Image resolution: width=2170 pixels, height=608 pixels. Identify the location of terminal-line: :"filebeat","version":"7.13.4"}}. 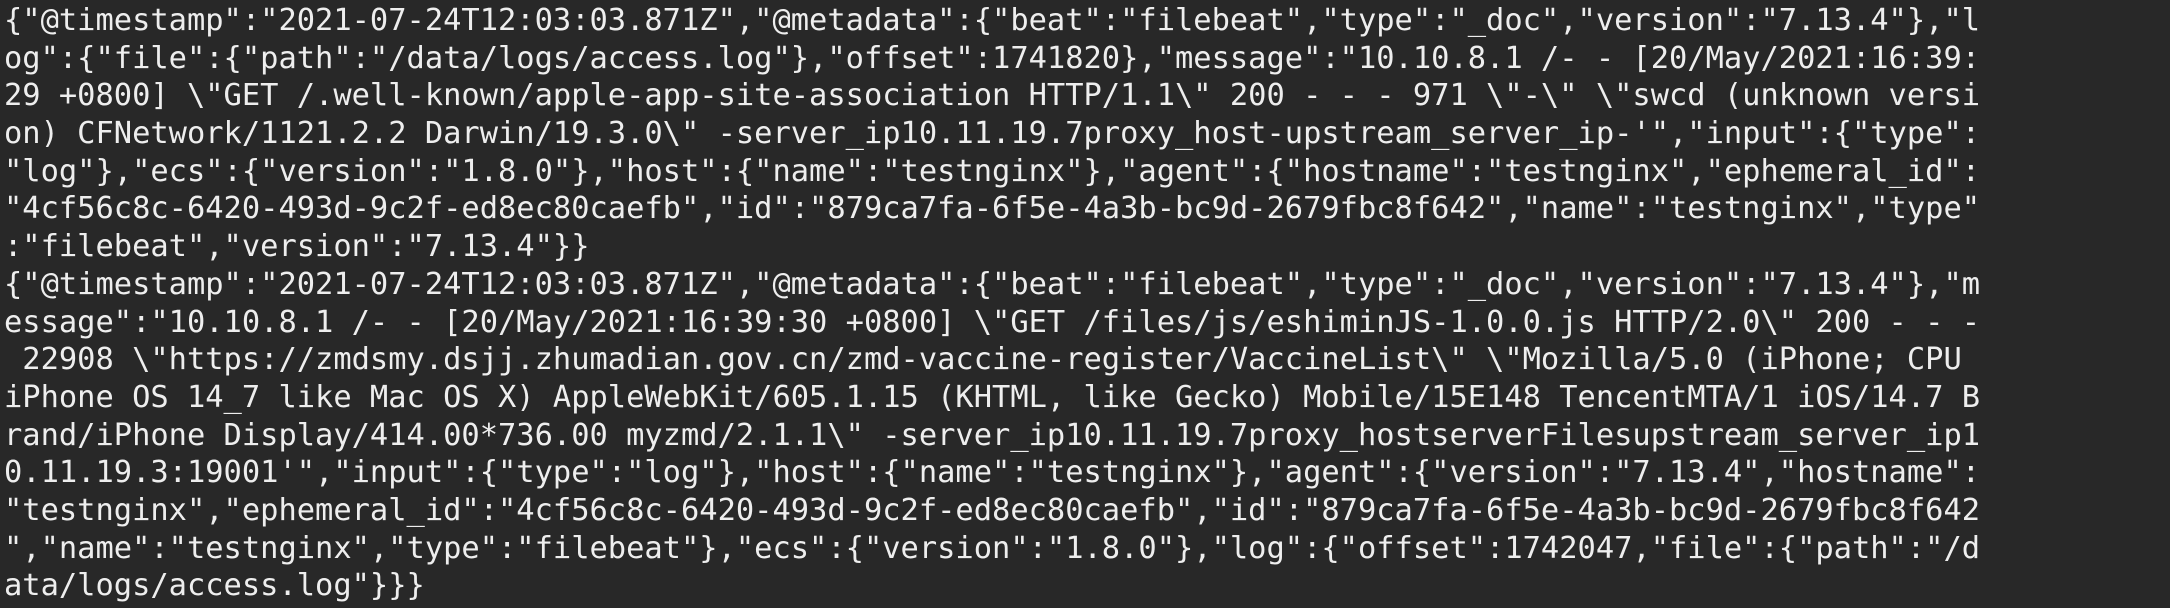
(297, 247).